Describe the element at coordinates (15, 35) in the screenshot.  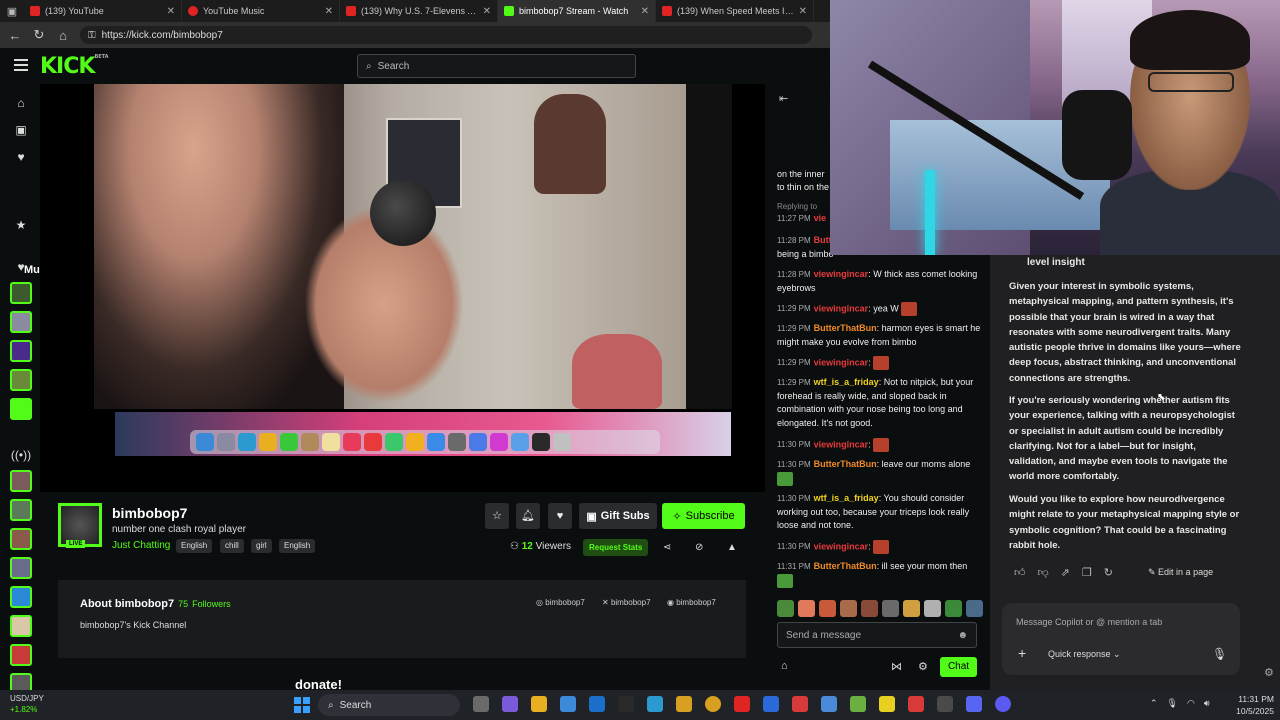
I see `back-icon: ←` at that location.